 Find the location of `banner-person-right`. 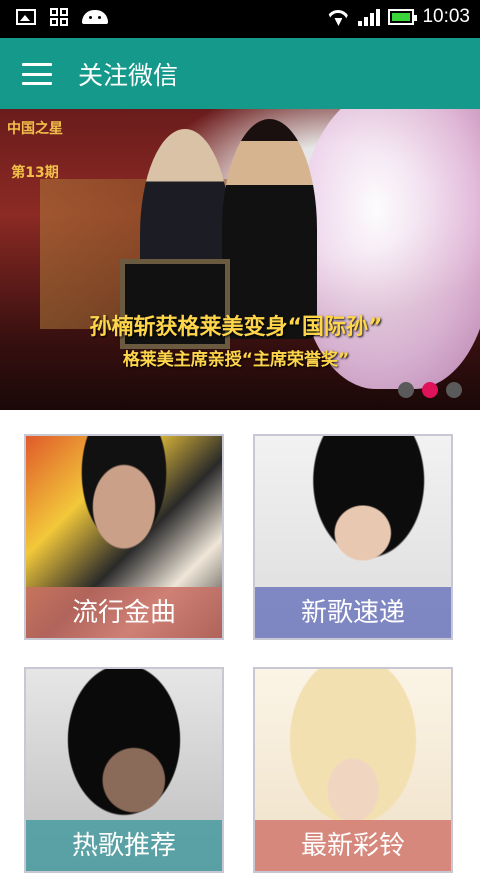

banner-person-right is located at coordinates (269, 229).